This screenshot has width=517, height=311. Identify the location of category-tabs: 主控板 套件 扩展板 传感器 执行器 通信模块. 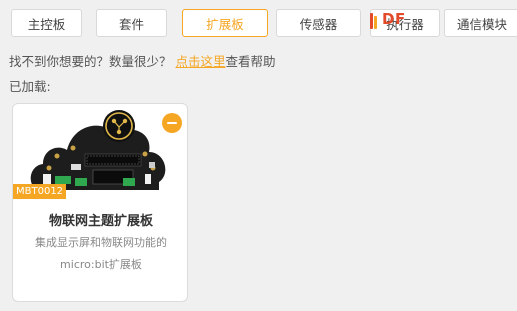
(264, 23).